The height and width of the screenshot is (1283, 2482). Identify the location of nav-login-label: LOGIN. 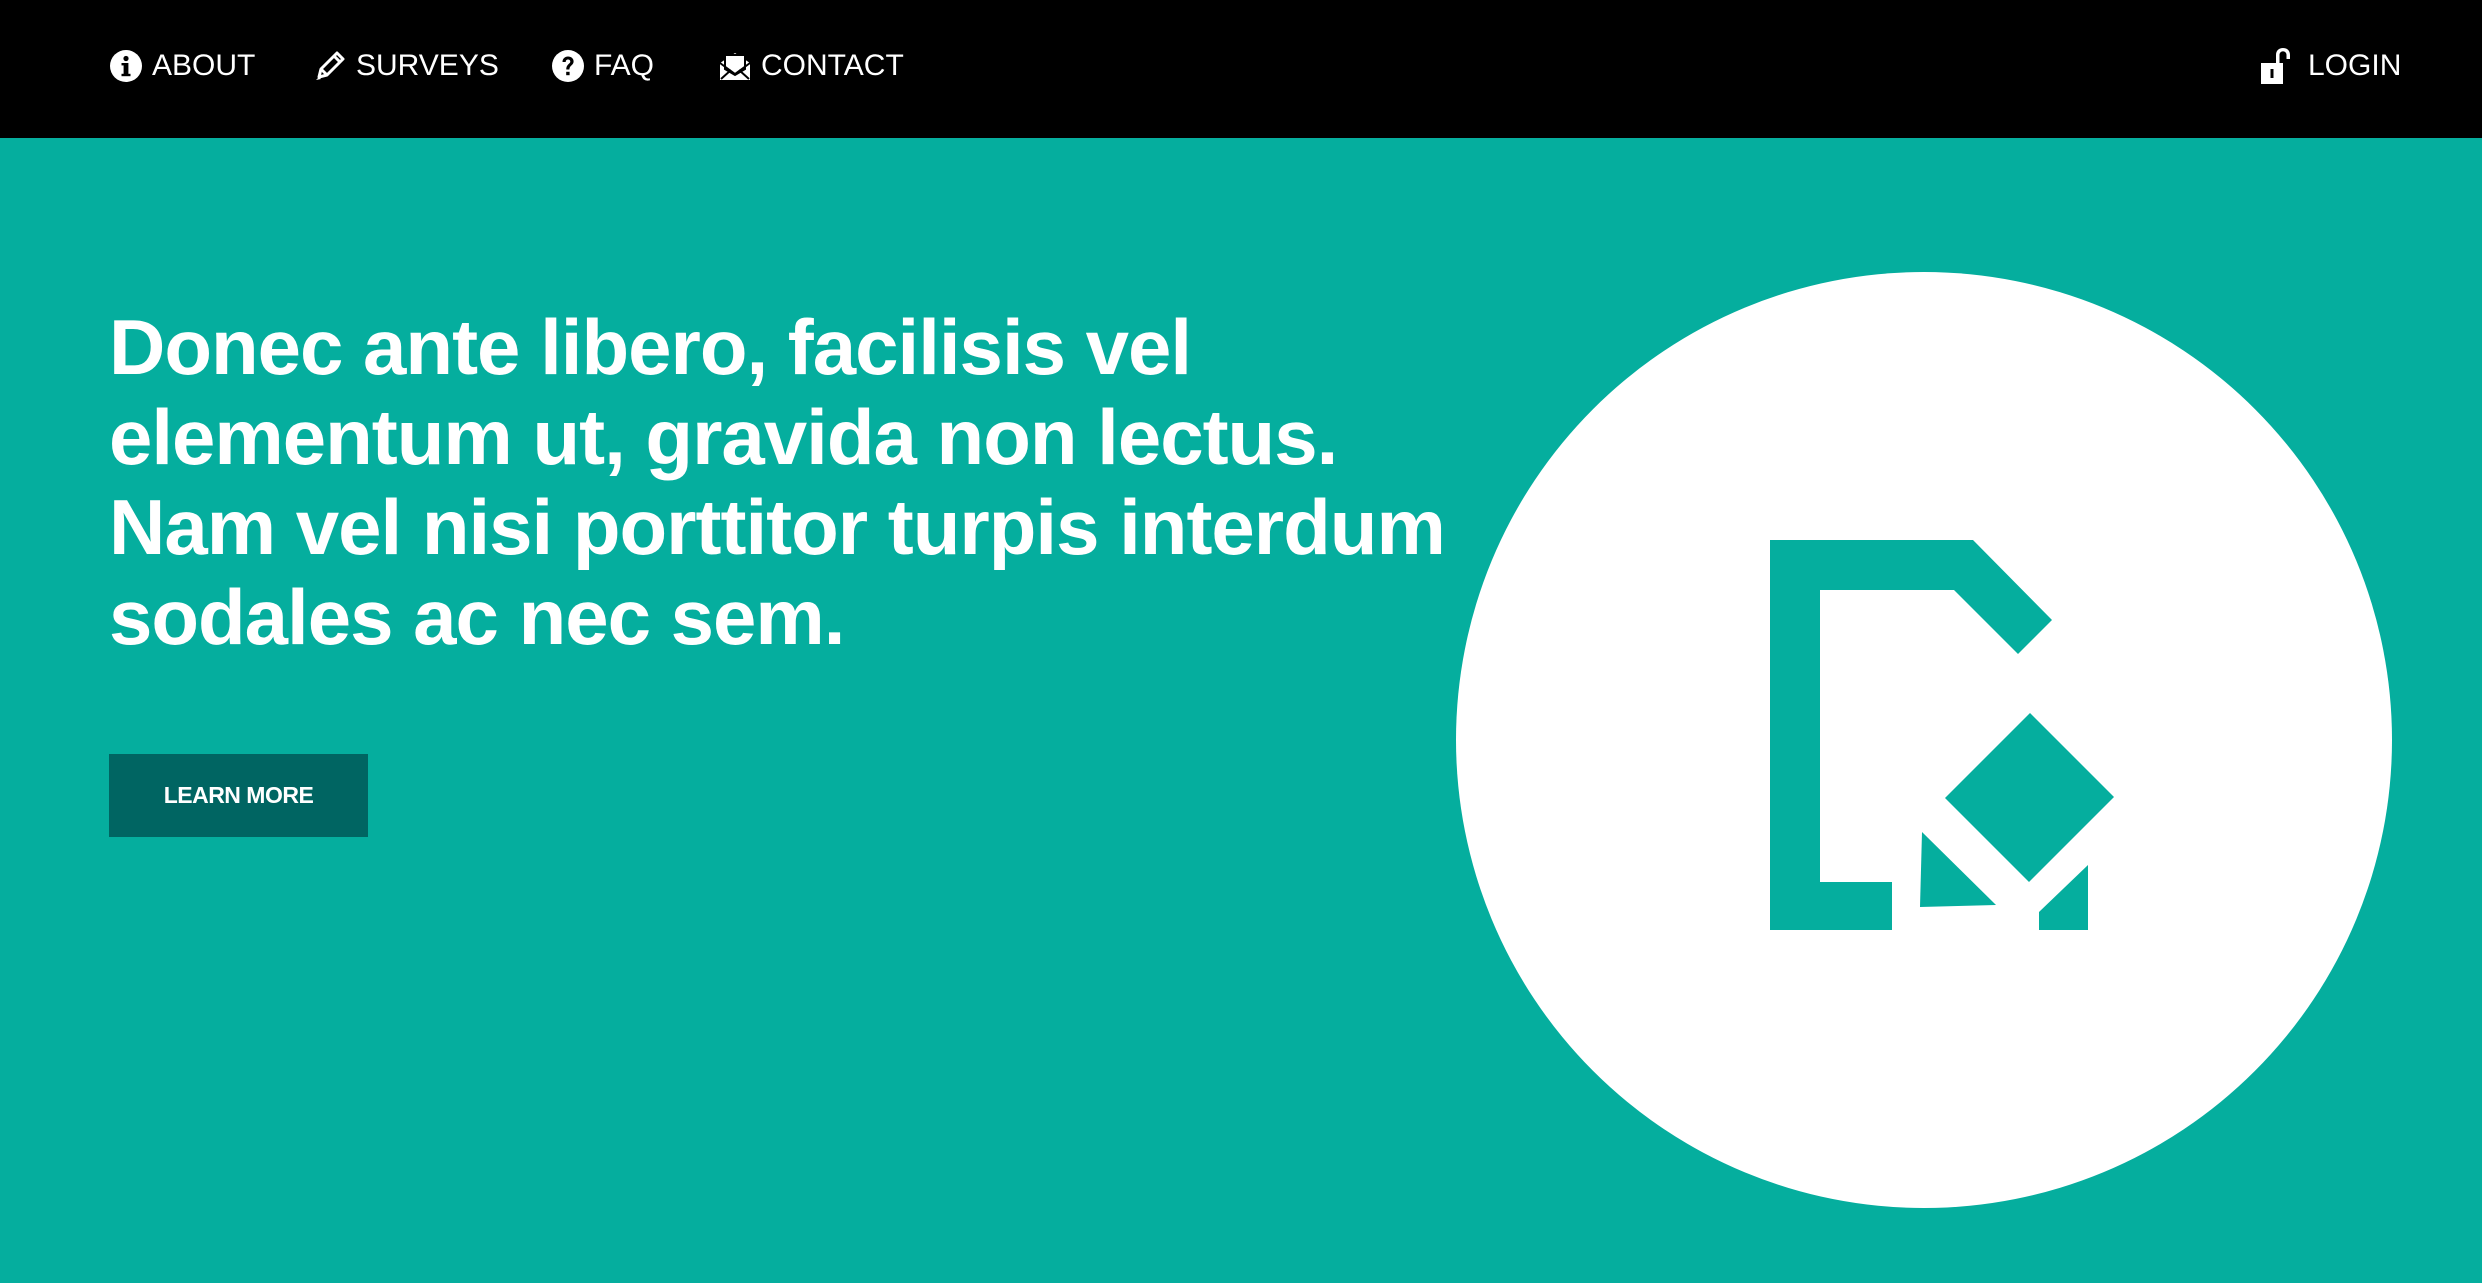
(2355, 65).